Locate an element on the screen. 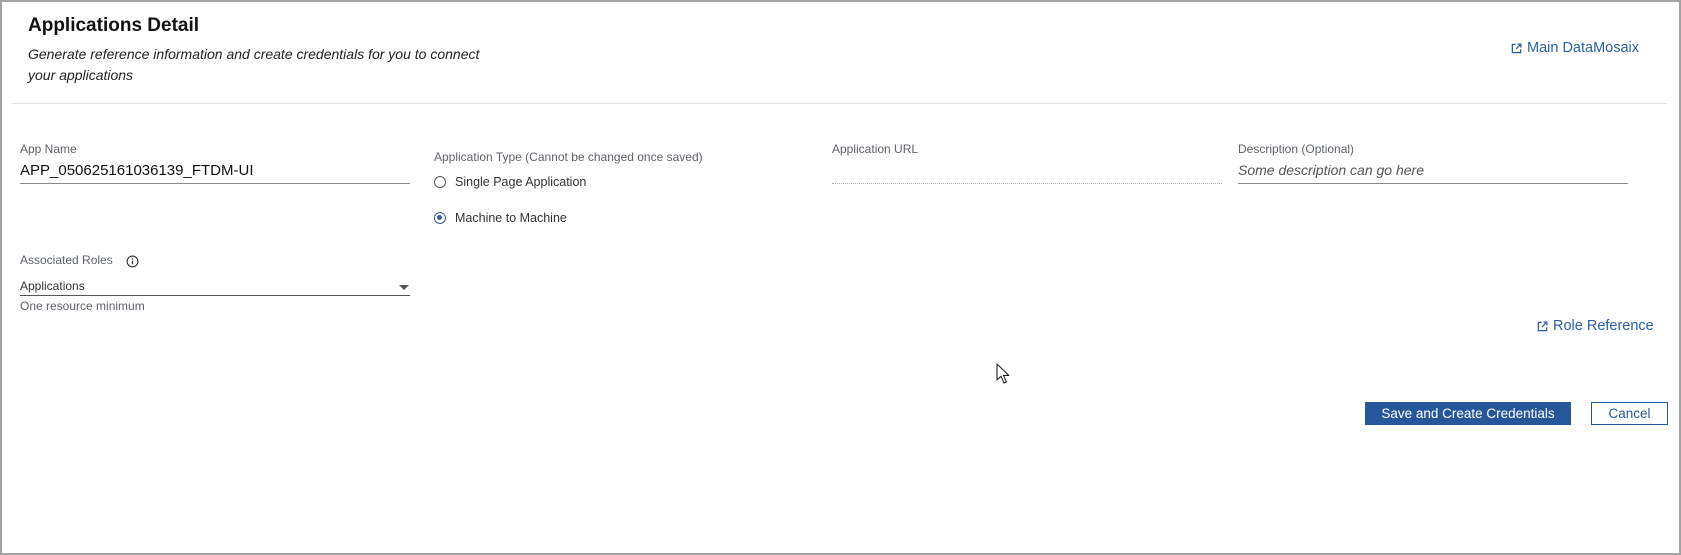 The width and height of the screenshot is (1681, 555). page-title: Applications Detail is located at coordinates (114, 25).